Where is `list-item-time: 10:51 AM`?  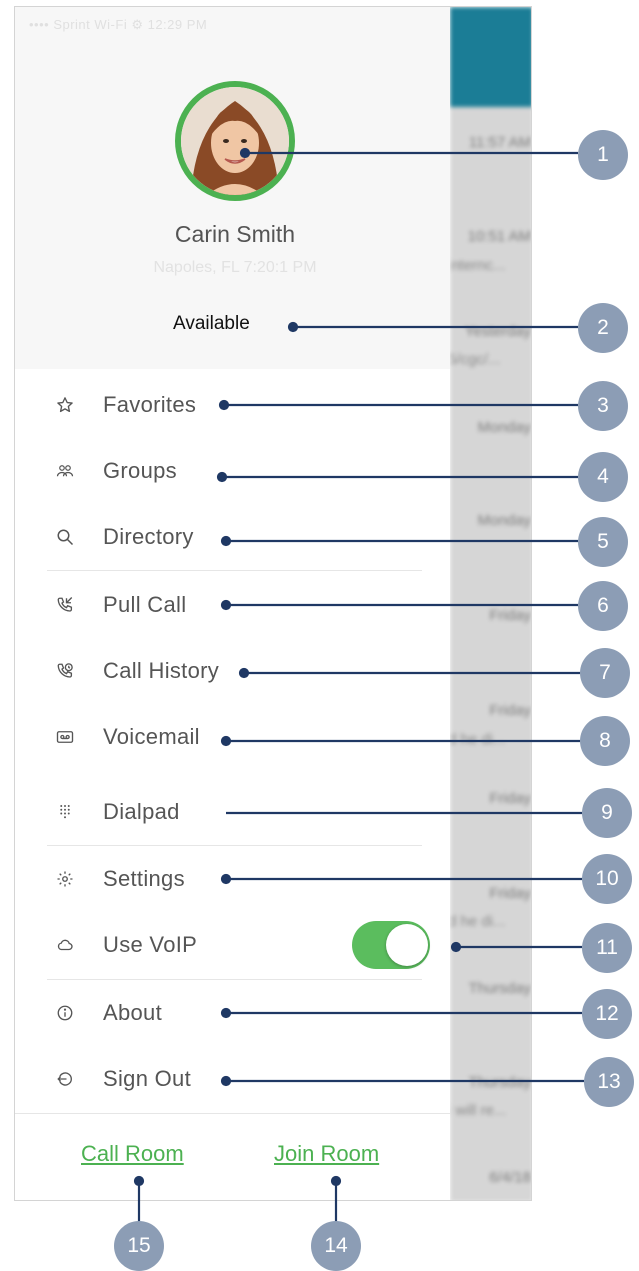
list-item-time: 10:51 AM is located at coordinates (499, 236).